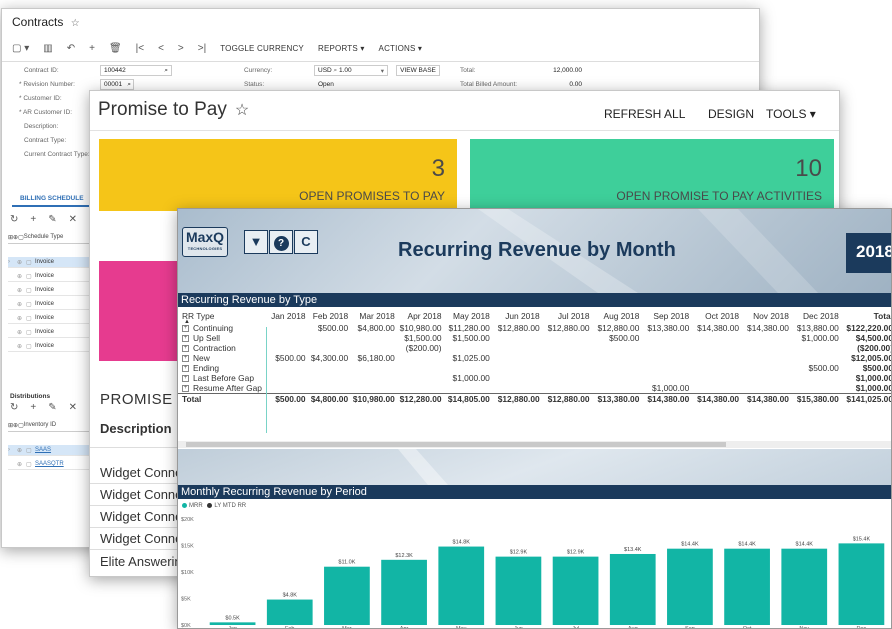 The width and height of the screenshot is (892, 629). What do you see at coordinates (202, 48) in the screenshot?
I see `last-record-icon: >|` at bounding box center [202, 48].